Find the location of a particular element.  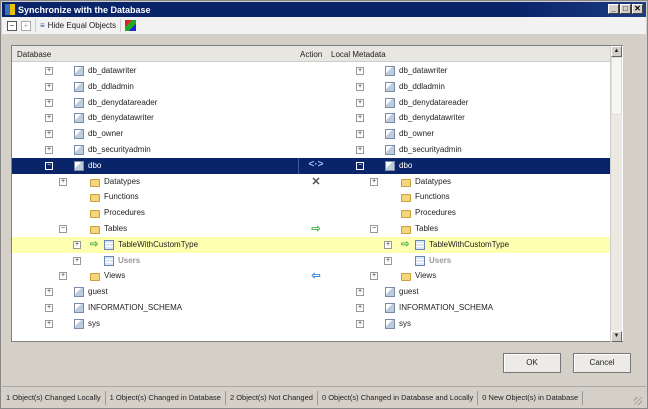

scroll-thumb is located at coordinates (616, 86).